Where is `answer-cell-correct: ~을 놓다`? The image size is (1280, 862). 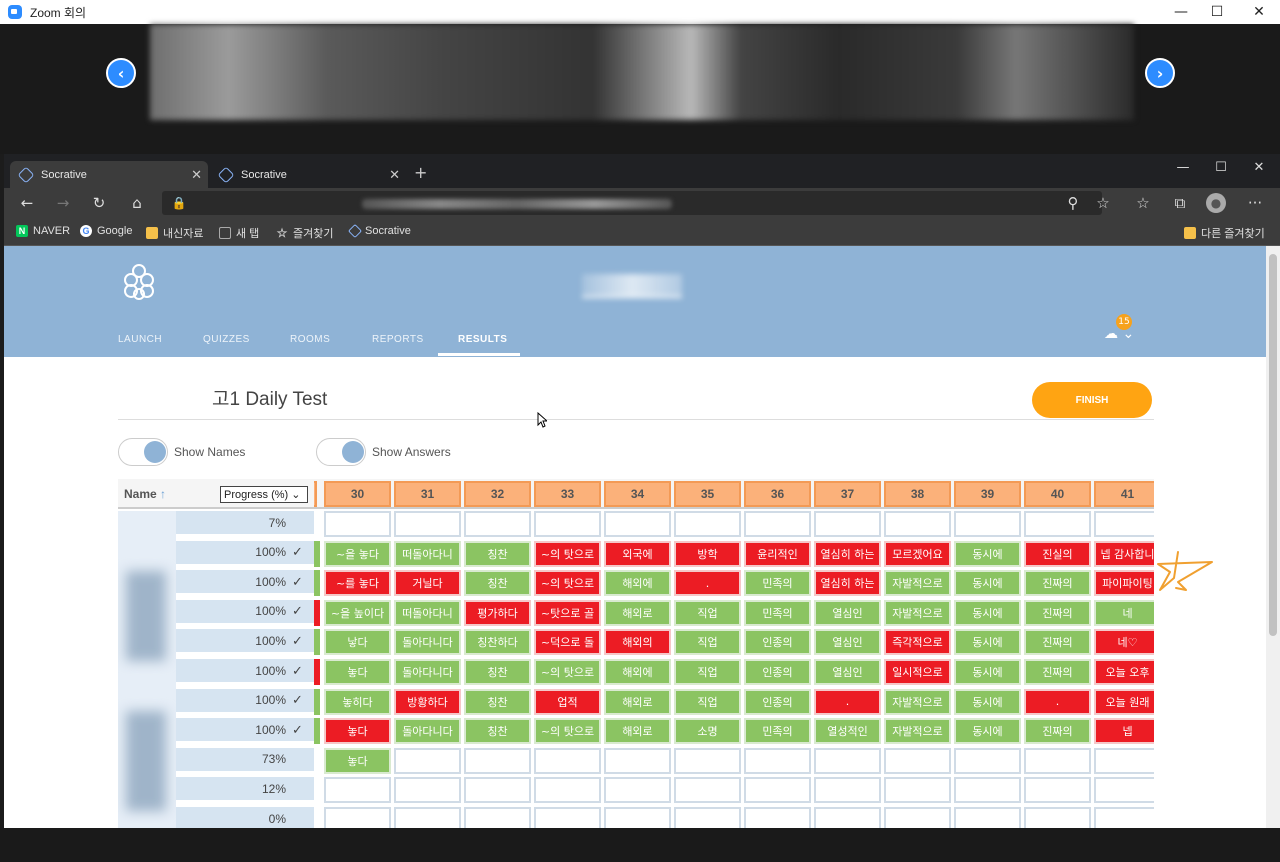
answer-cell-correct: ~을 놓다 is located at coordinates (357, 553).